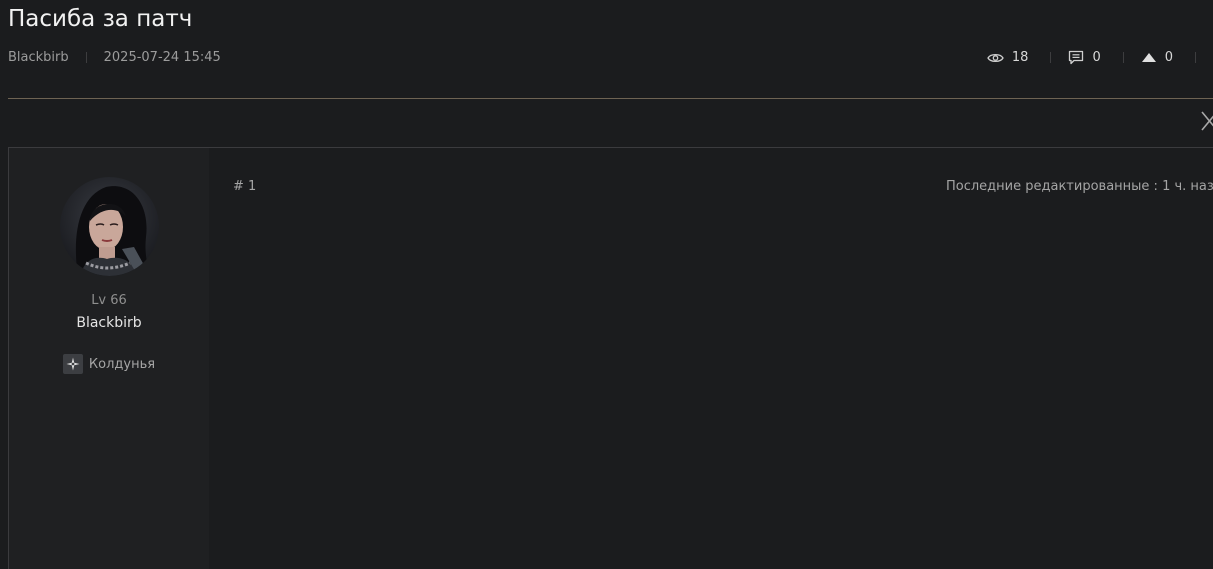 The width and height of the screenshot is (1213, 569). What do you see at coordinates (1168, 57) in the screenshot?
I see `upvote-count: 0` at bounding box center [1168, 57].